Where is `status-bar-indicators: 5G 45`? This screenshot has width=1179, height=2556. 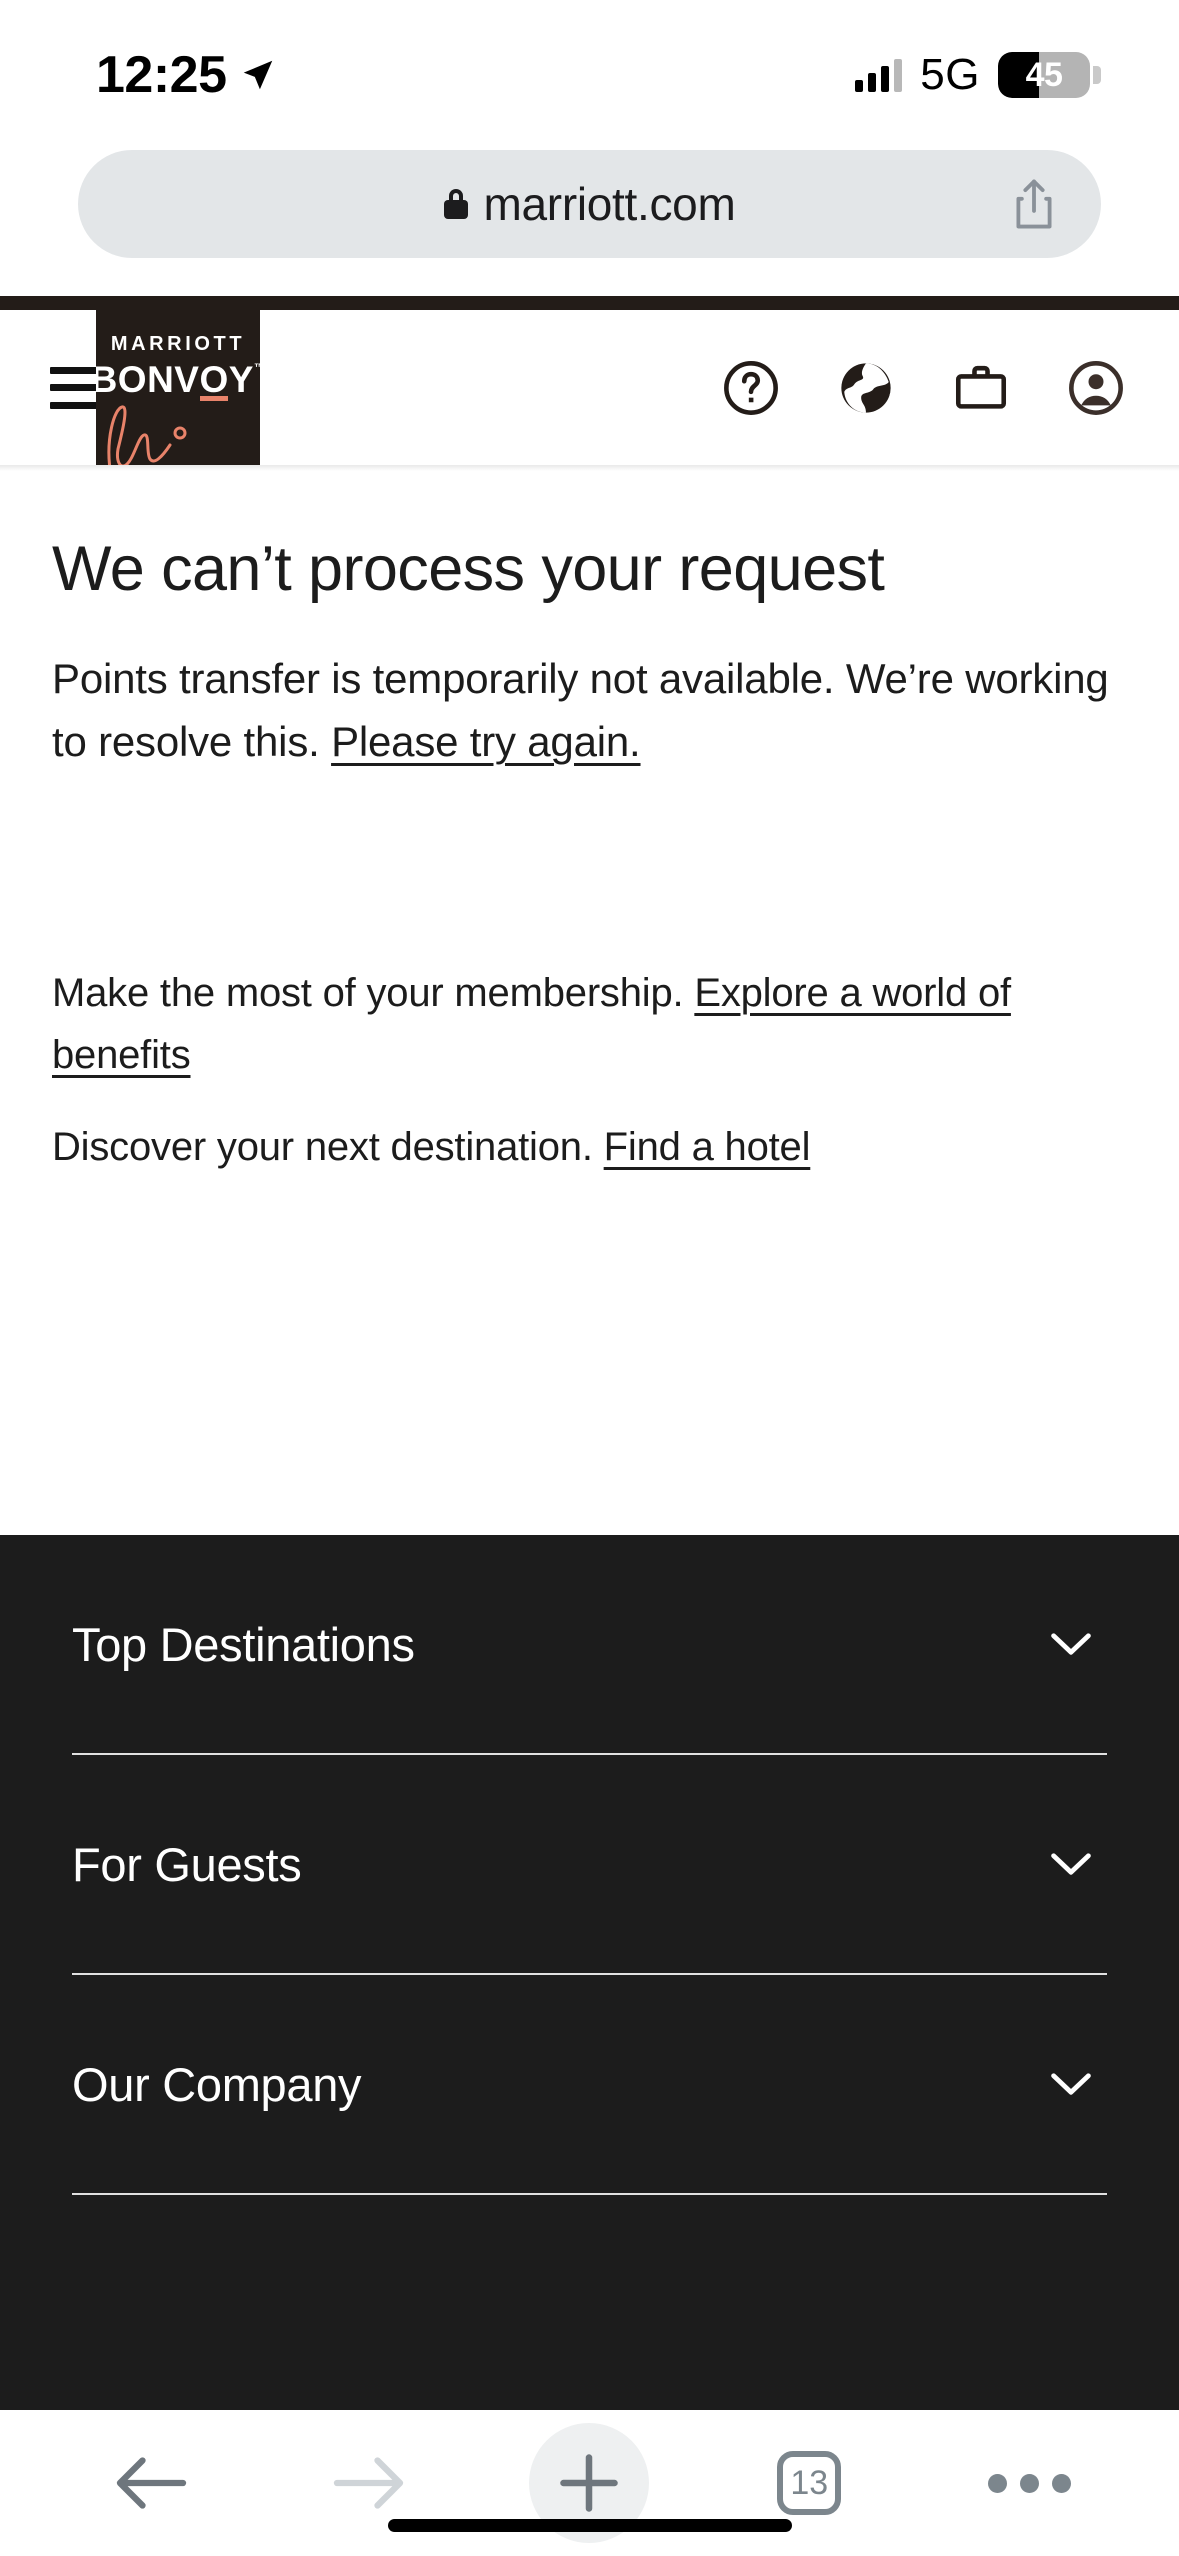
status-bar-indicators: 5G 45 is located at coordinates (978, 75).